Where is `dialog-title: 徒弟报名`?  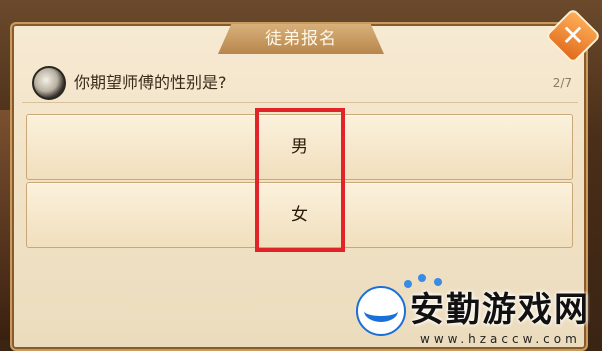
dialog-title: 徒弟报名 is located at coordinates (301, 39).